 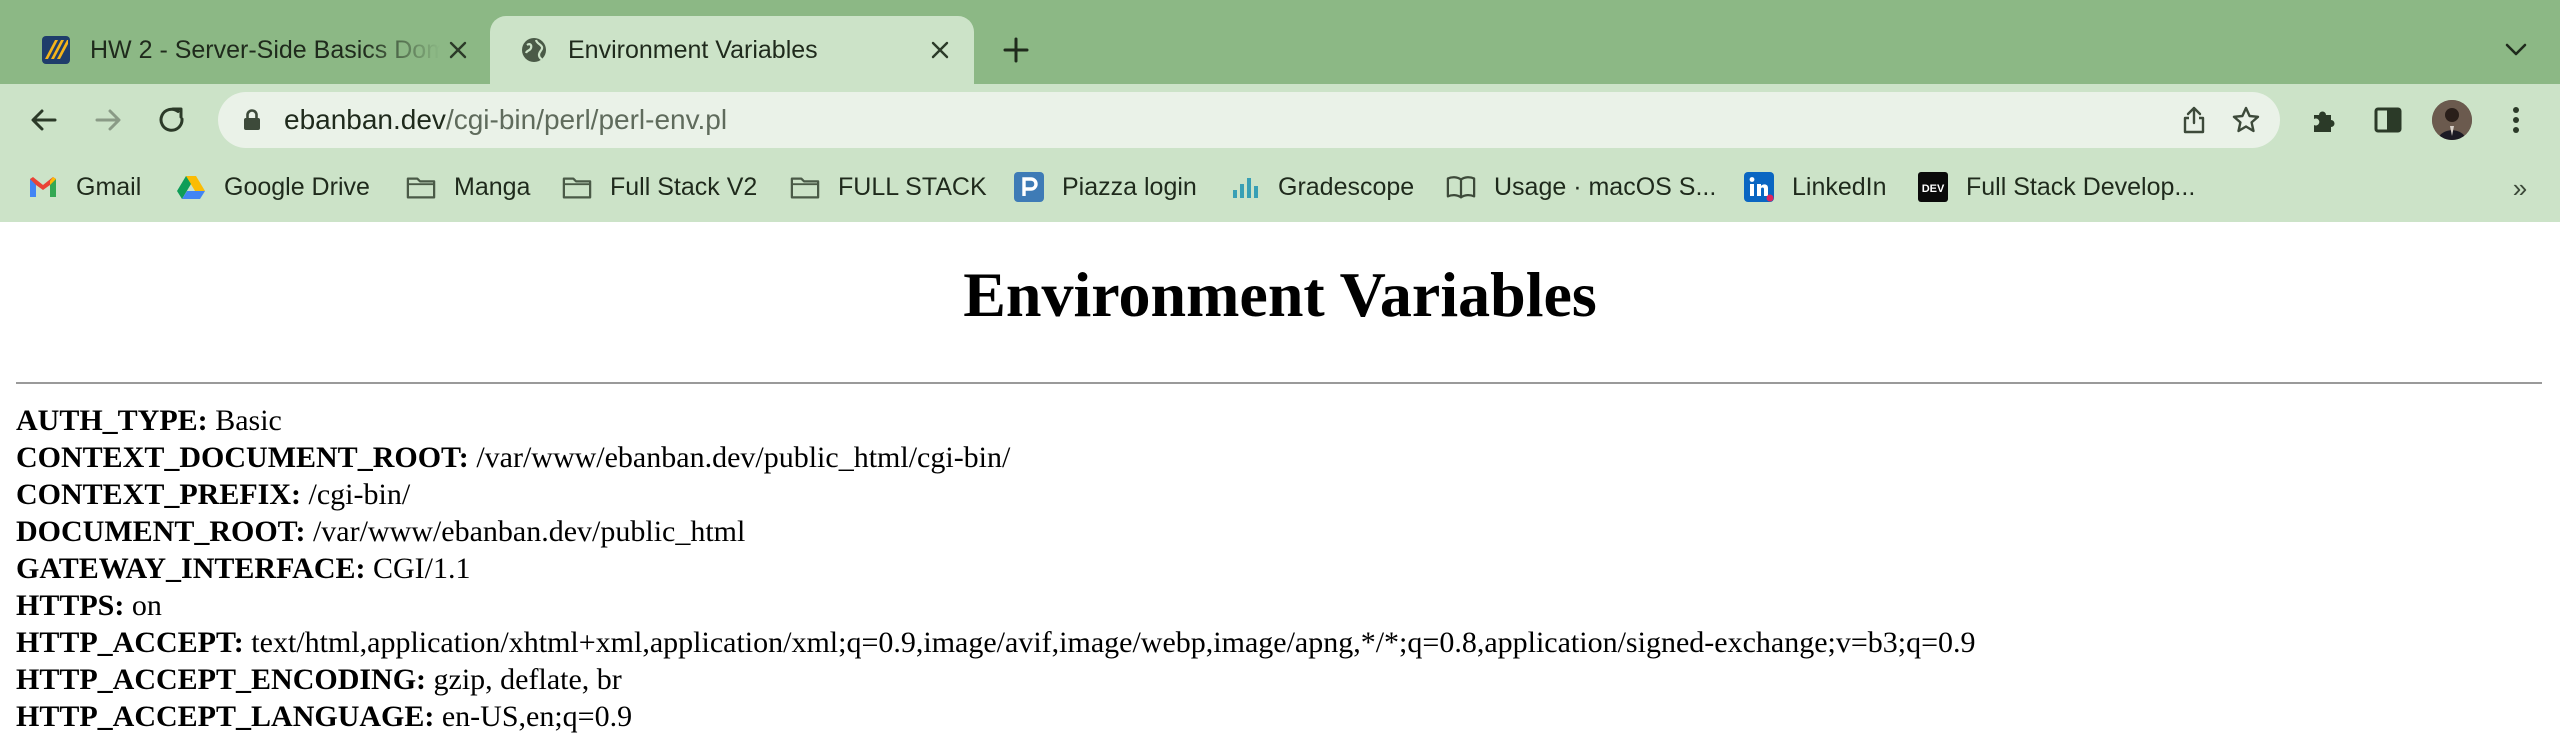 What do you see at coordinates (359, 494) in the screenshot?
I see `env-value: /cgi-bin/` at bounding box center [359, 494].